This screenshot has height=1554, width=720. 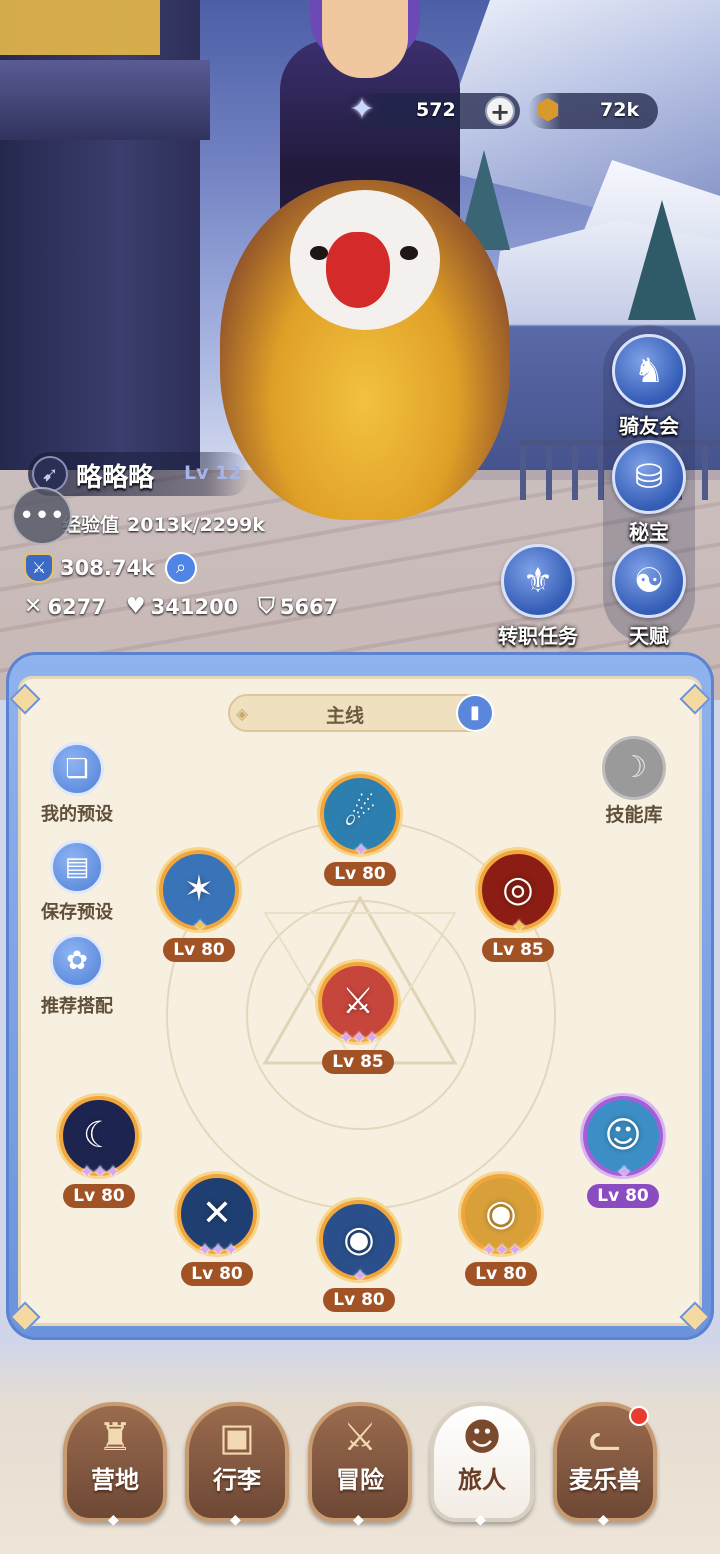 I want to click on nav-camp: ♜ 营地 ◆, so click(x=115, y=1465).